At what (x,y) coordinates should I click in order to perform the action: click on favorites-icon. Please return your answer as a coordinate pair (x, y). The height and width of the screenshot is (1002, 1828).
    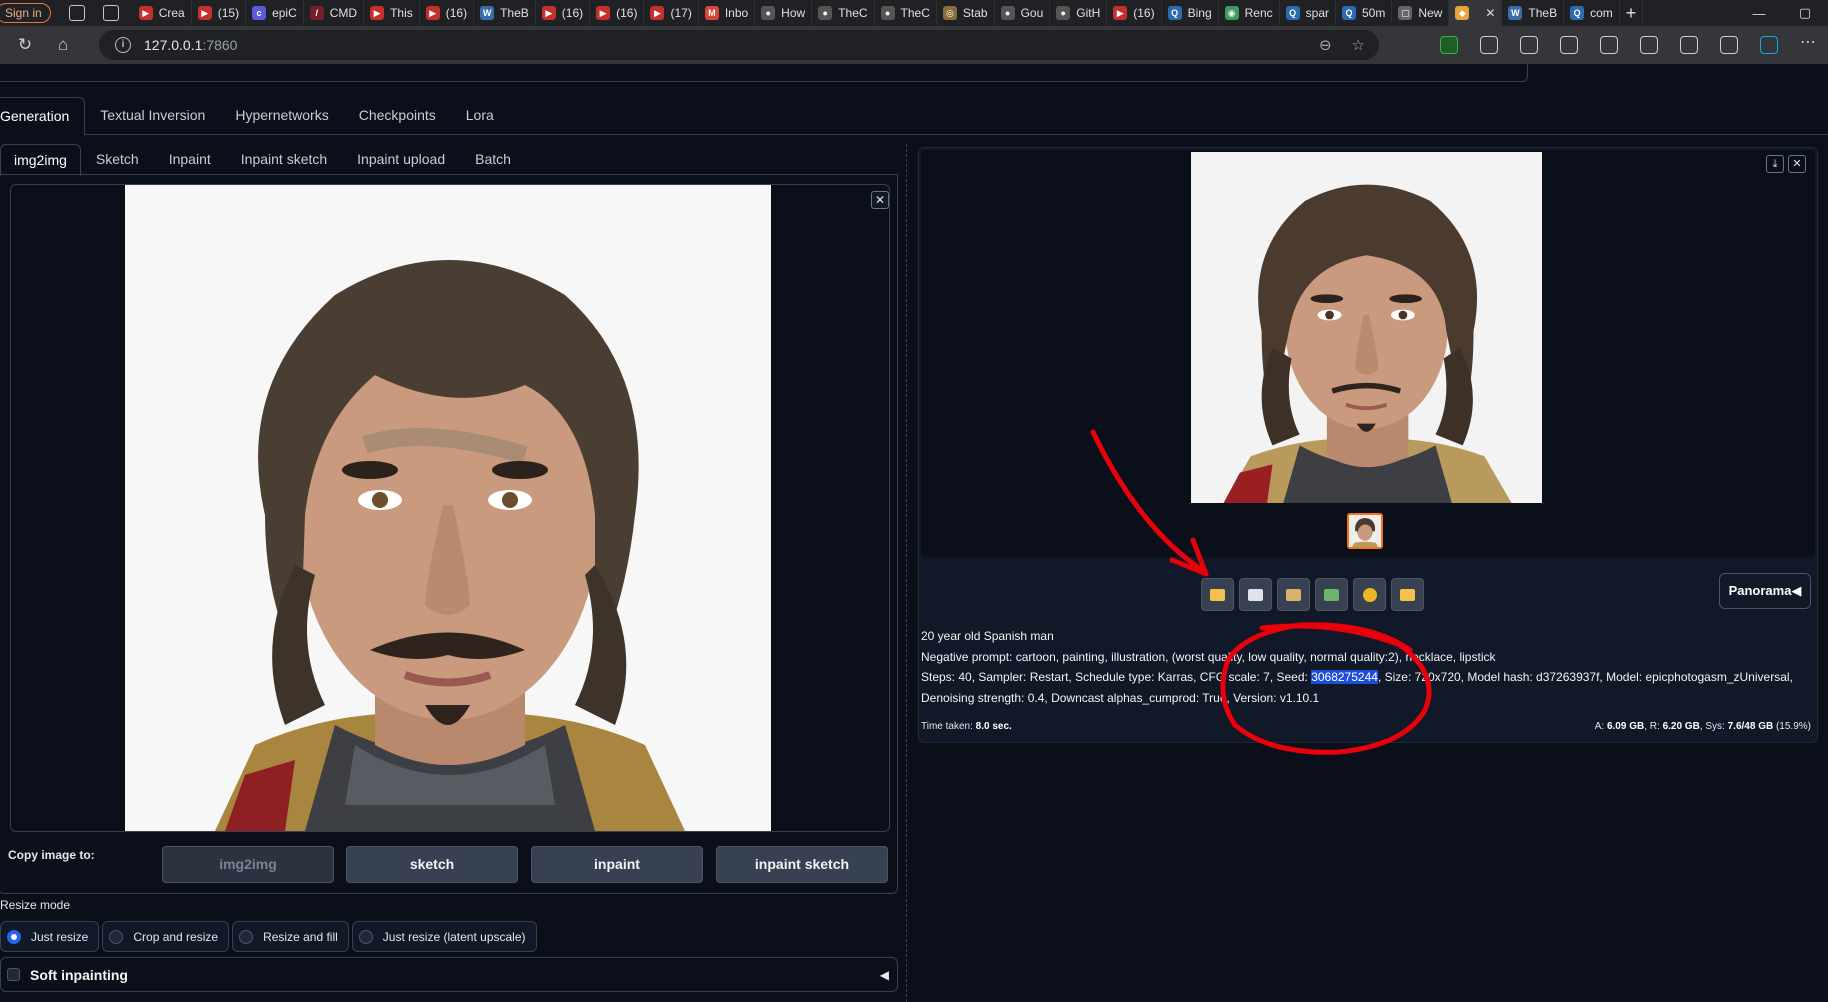
    Looking at the image, I should click on (1569, 45).